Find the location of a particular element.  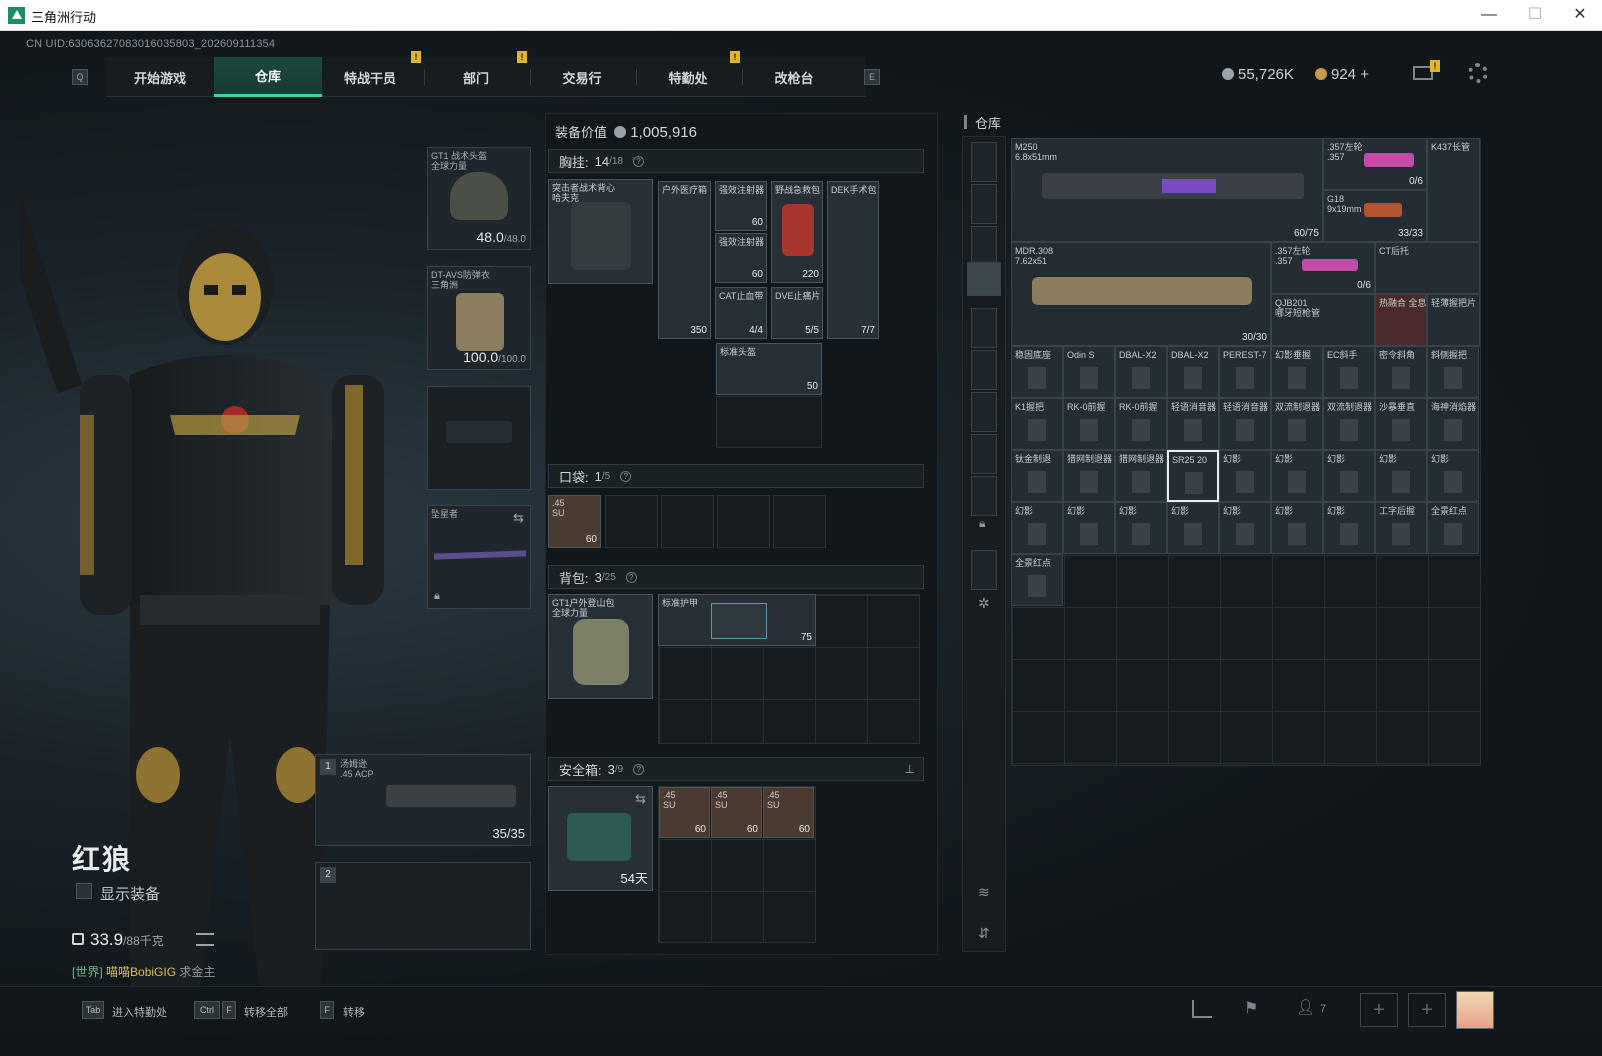

warehouse-tab-extra-icon is located at coordinates (984, 570).